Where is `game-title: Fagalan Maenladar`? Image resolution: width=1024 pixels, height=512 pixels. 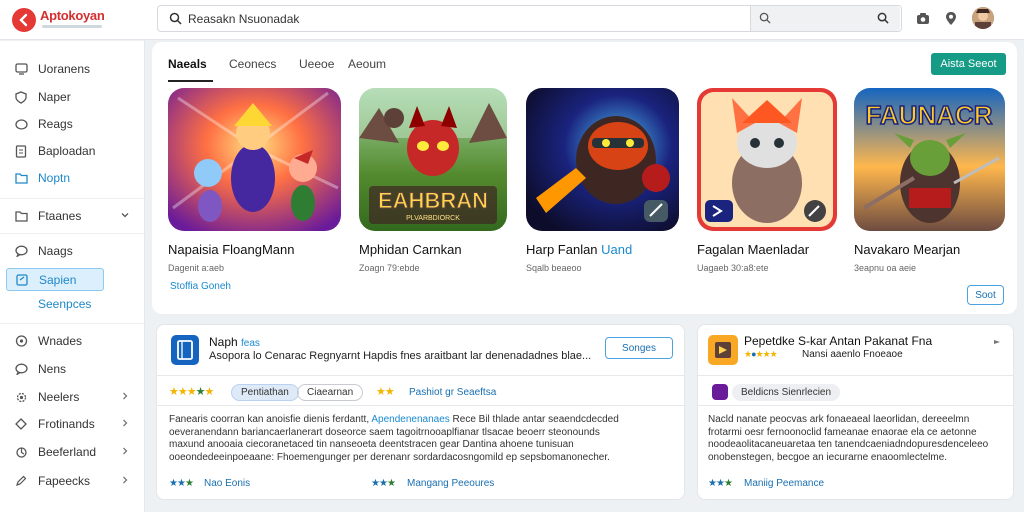
game-title: Fagalan Maenladar is located at coordinates (753, 249).